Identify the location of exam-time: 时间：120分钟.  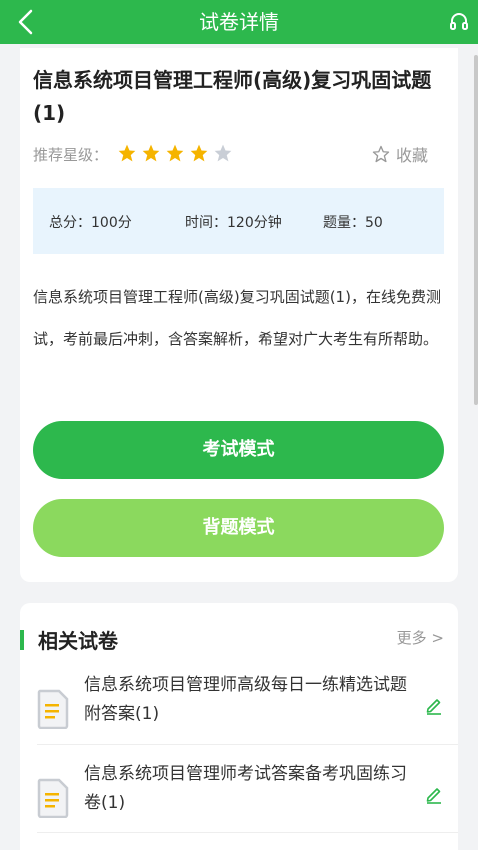
(233, 223).